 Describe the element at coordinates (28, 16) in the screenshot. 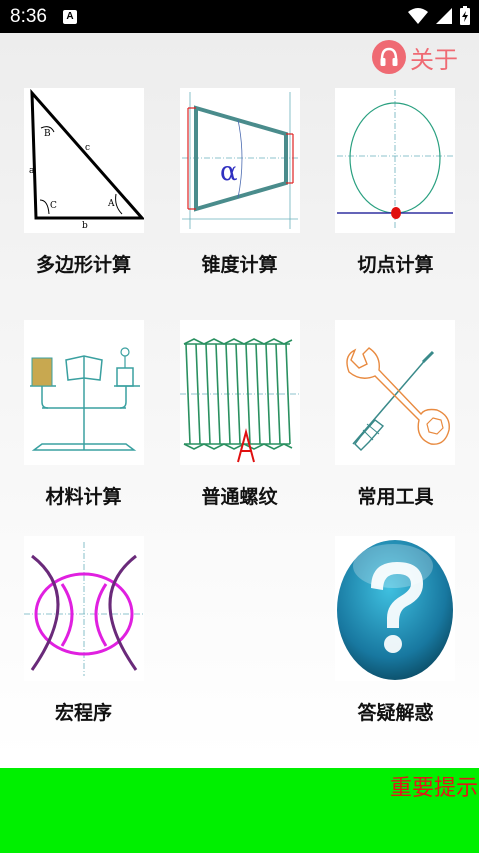

I see `status-time: 8:36` at that location.